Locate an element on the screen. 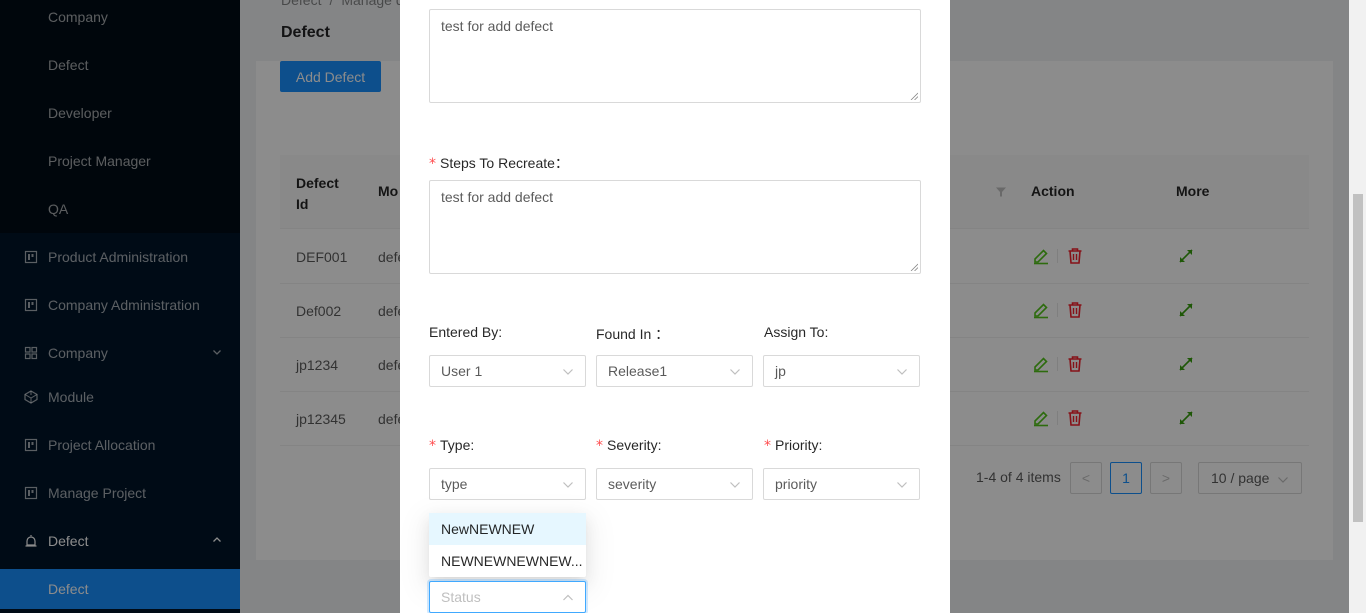 This screenshot has height=613, width=1366. status-select: Status is located at coordinates (507, 597).